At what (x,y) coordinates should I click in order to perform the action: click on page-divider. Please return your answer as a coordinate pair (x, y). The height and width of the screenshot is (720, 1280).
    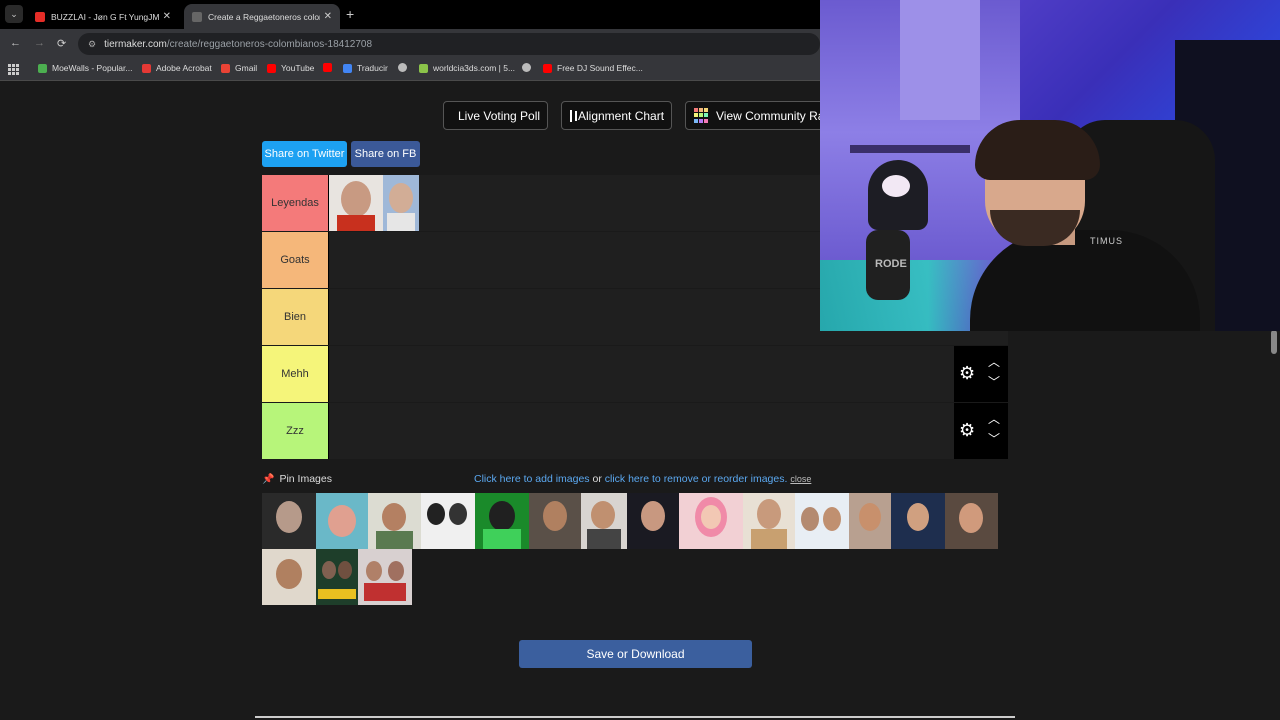
    Looking at the image, I should click on (635, 717).